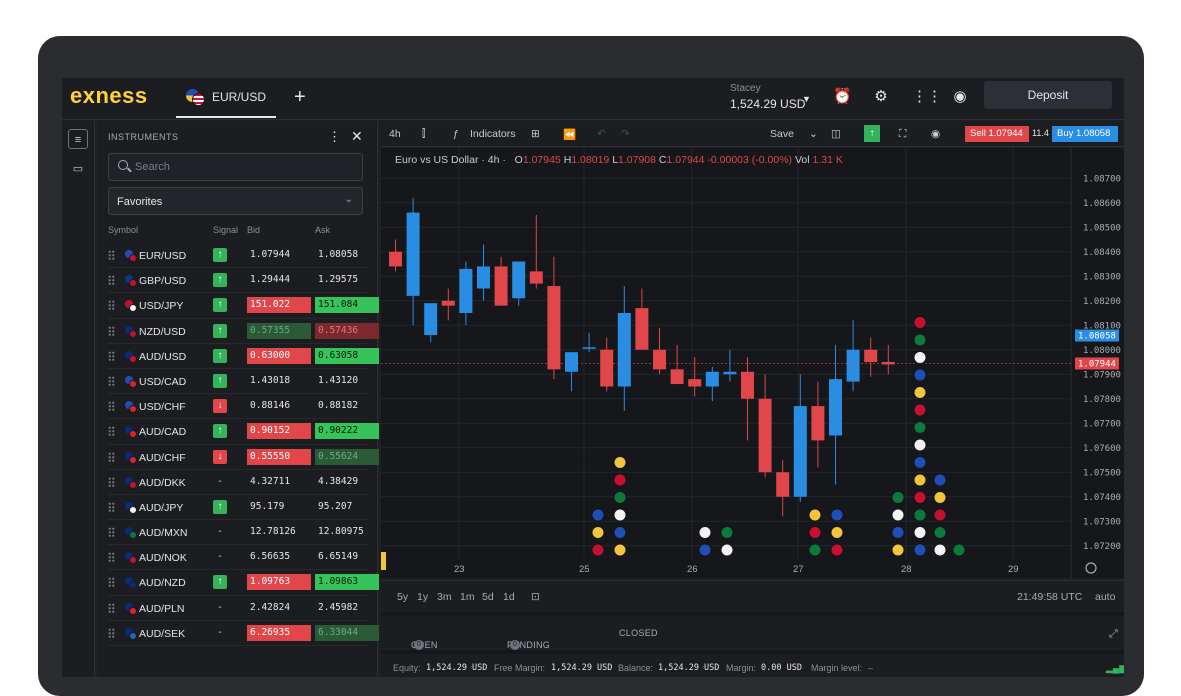  Describe the element at coordinates (422, 597) in the screenshot. I see `range-1y: 1y` at that location.